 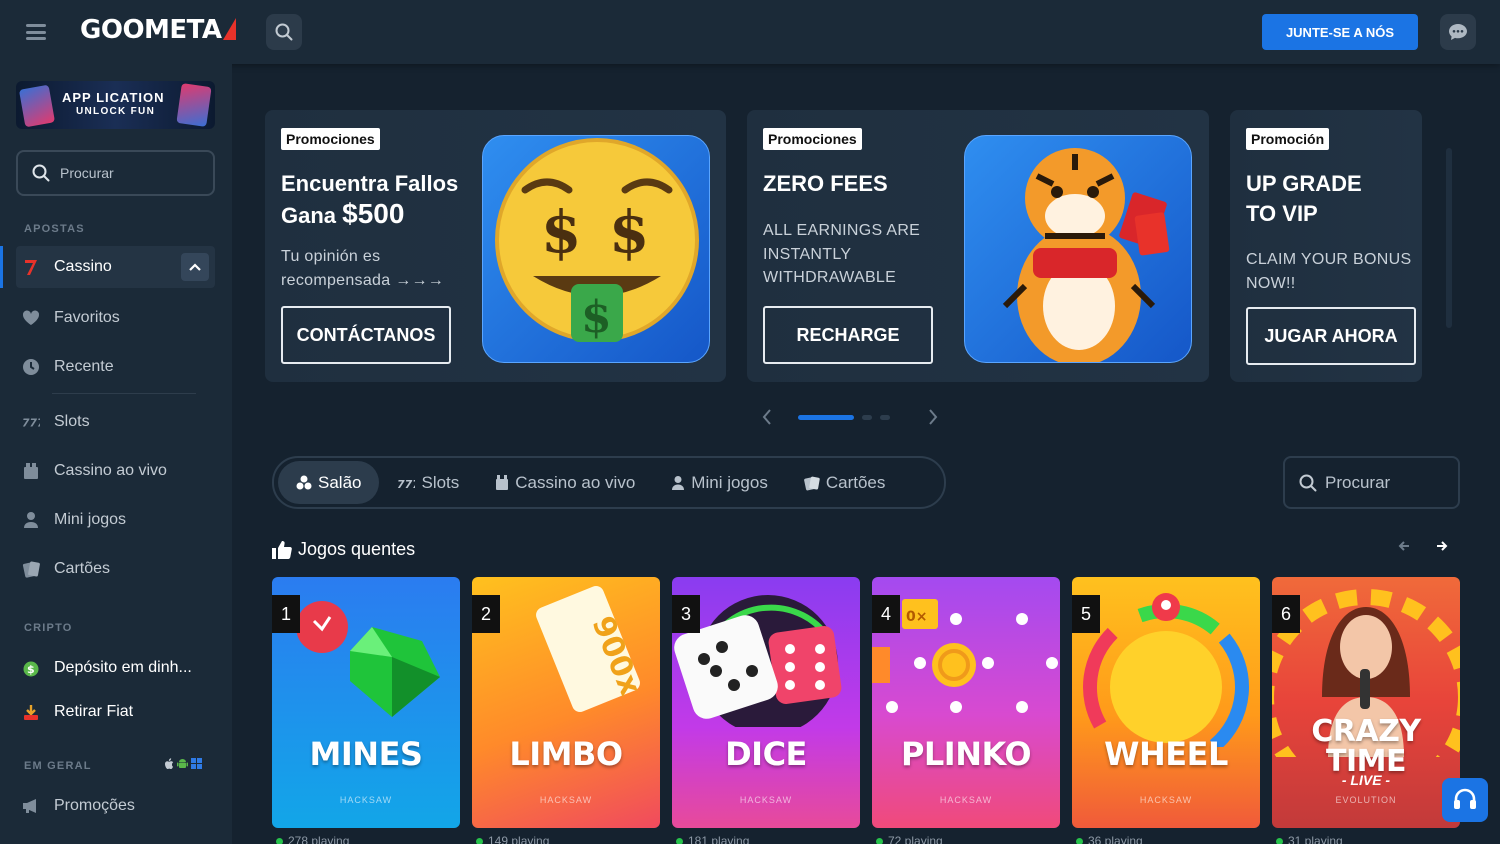 I want to click on app-banner-title: APP LICATION, so click(x=113, y=97).